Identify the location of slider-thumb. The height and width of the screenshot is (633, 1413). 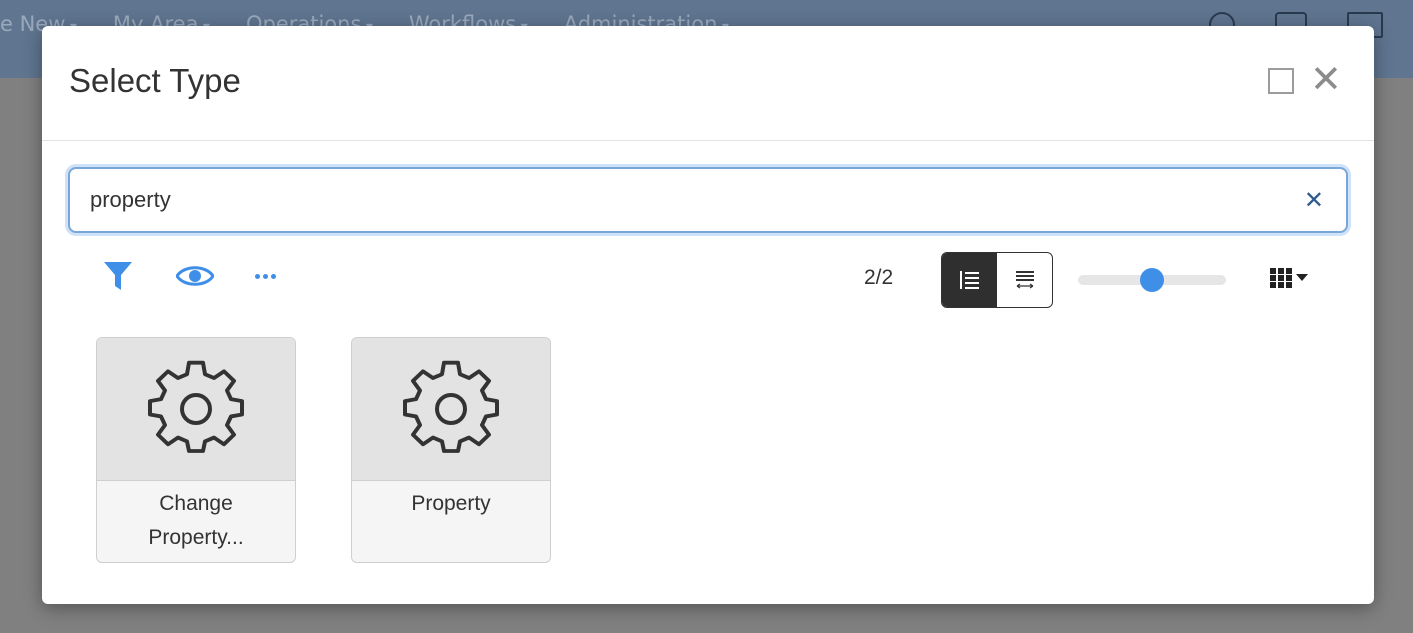
(1152, 280).